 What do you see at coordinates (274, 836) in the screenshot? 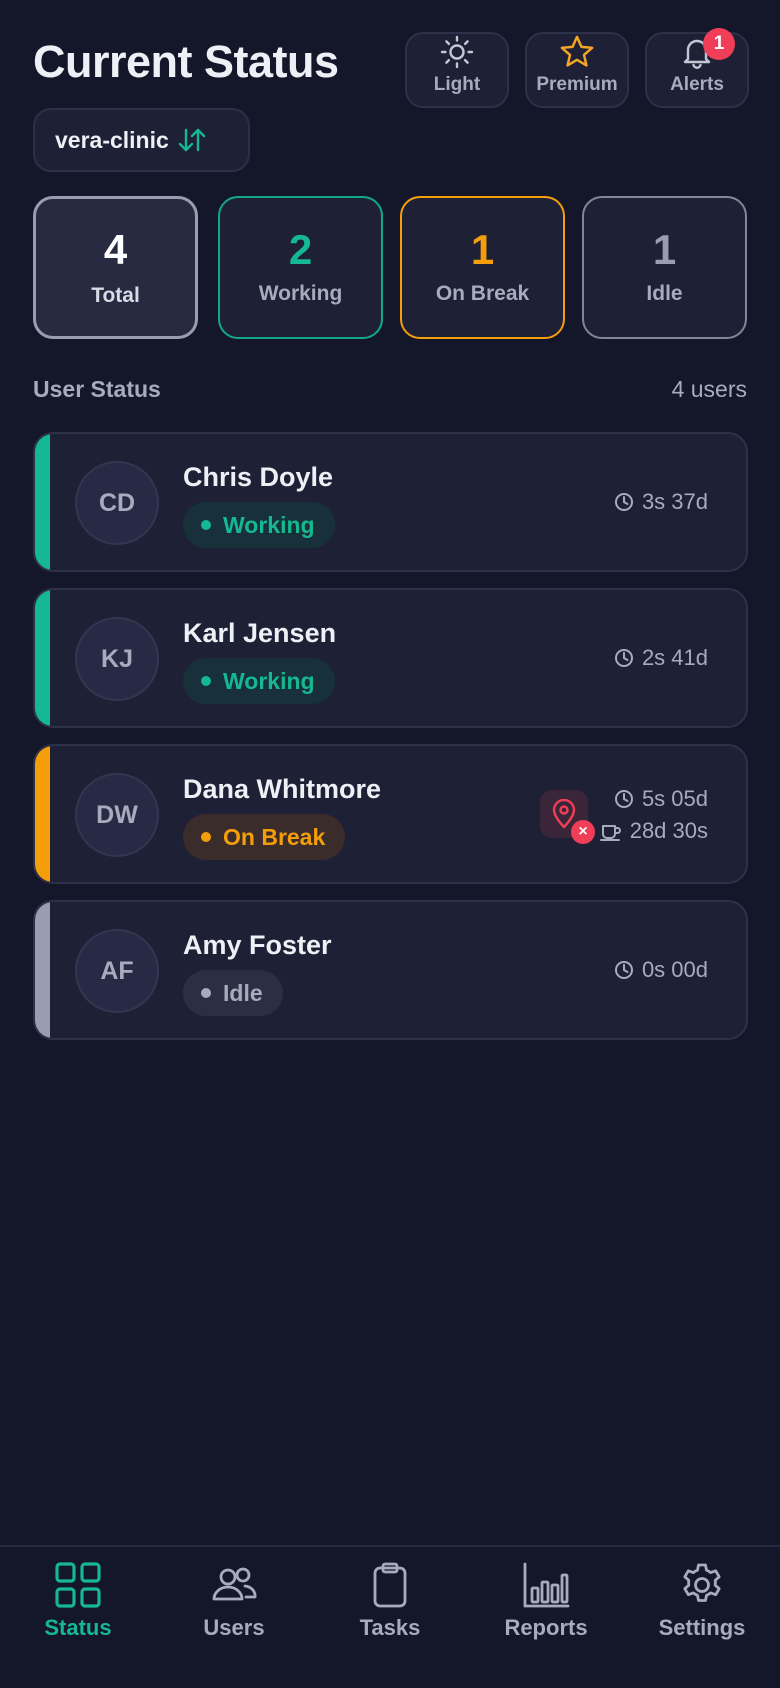
I see `status-label: On Break` at bounding box center [274, 836].